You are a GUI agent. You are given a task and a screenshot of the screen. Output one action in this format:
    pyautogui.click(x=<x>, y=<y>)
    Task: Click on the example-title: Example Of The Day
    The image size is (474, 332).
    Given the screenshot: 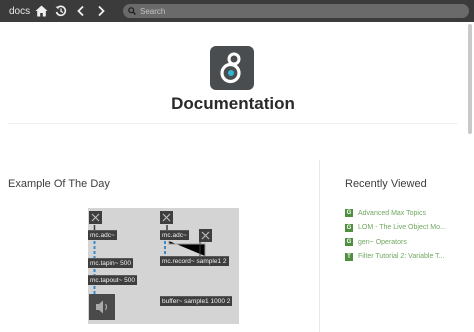 What is the action you would take?
    pyautogui.click(x=59, y=184)
    